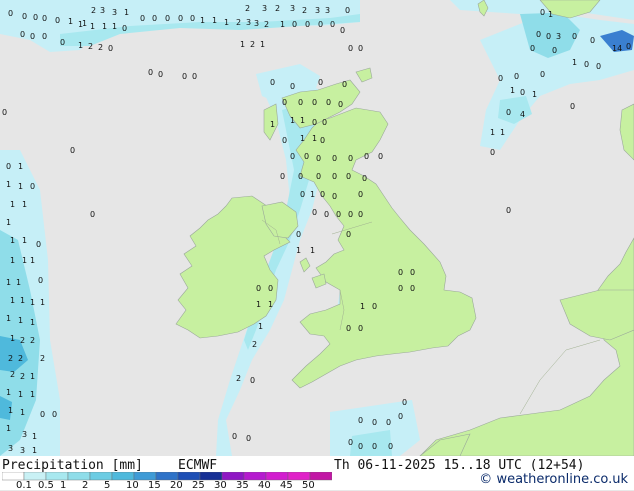 The height and width of the screenshot is (491, 634). Describe the element at coordinates (176, 485) in the screenshot. I see `colorbar-tick-label: 20` at that location.